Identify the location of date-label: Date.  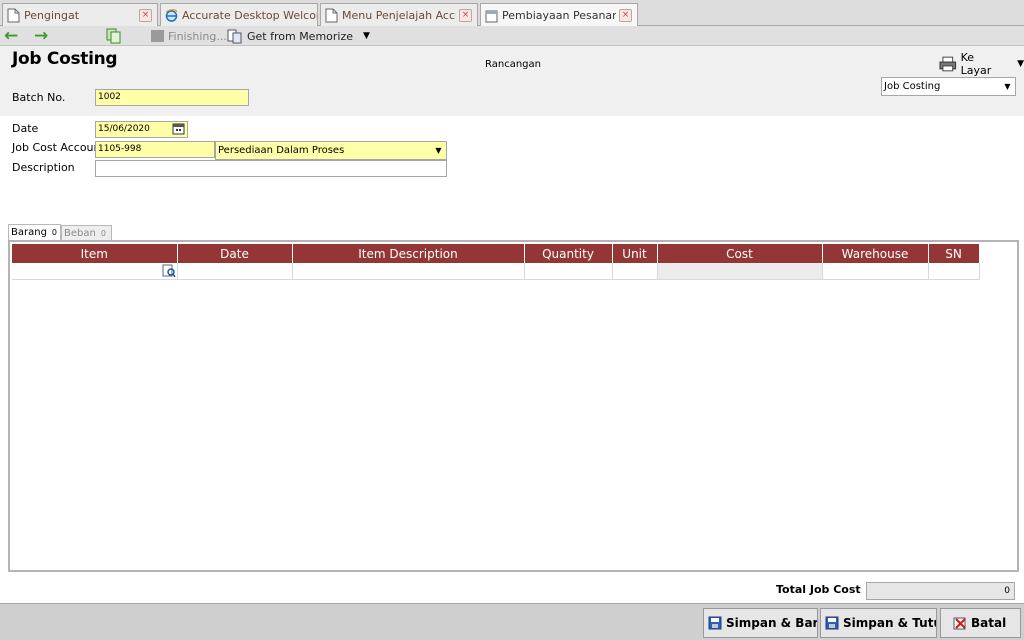
(25, 128).